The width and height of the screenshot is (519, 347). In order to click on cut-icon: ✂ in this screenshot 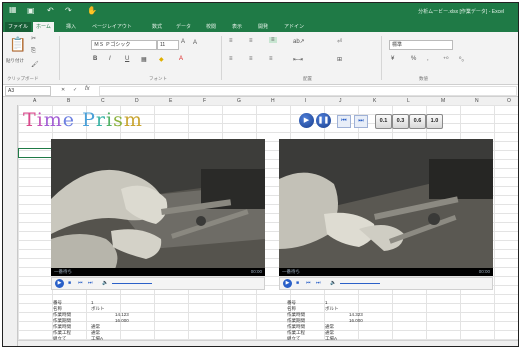, I will do `click(33, 38)`.